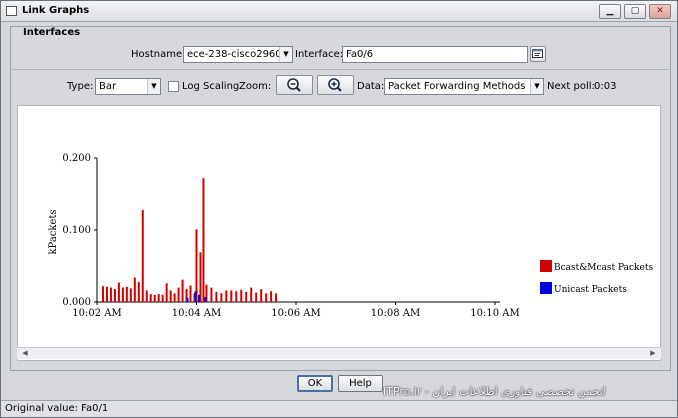 The image size is (678, 418). Describe the element at coordinates (339, 353) in the screenshot. I see `chart-horizontal-scrollbar: ◀ ▶` at that location.